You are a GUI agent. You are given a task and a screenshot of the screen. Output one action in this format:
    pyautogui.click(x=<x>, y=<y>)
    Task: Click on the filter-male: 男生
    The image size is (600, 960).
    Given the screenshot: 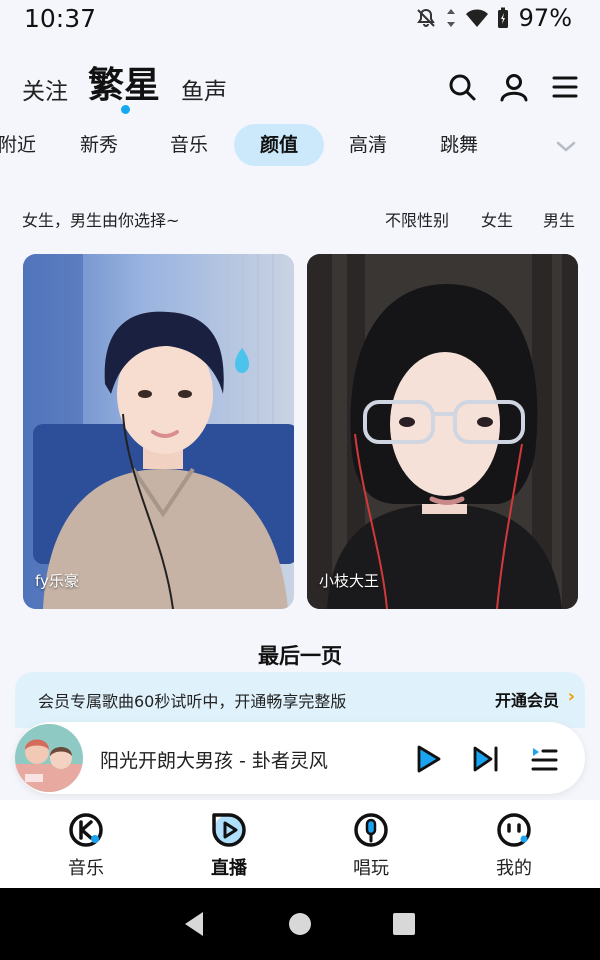 What is the action you would take?
    pyautogui.click(x=559, y=219)
    